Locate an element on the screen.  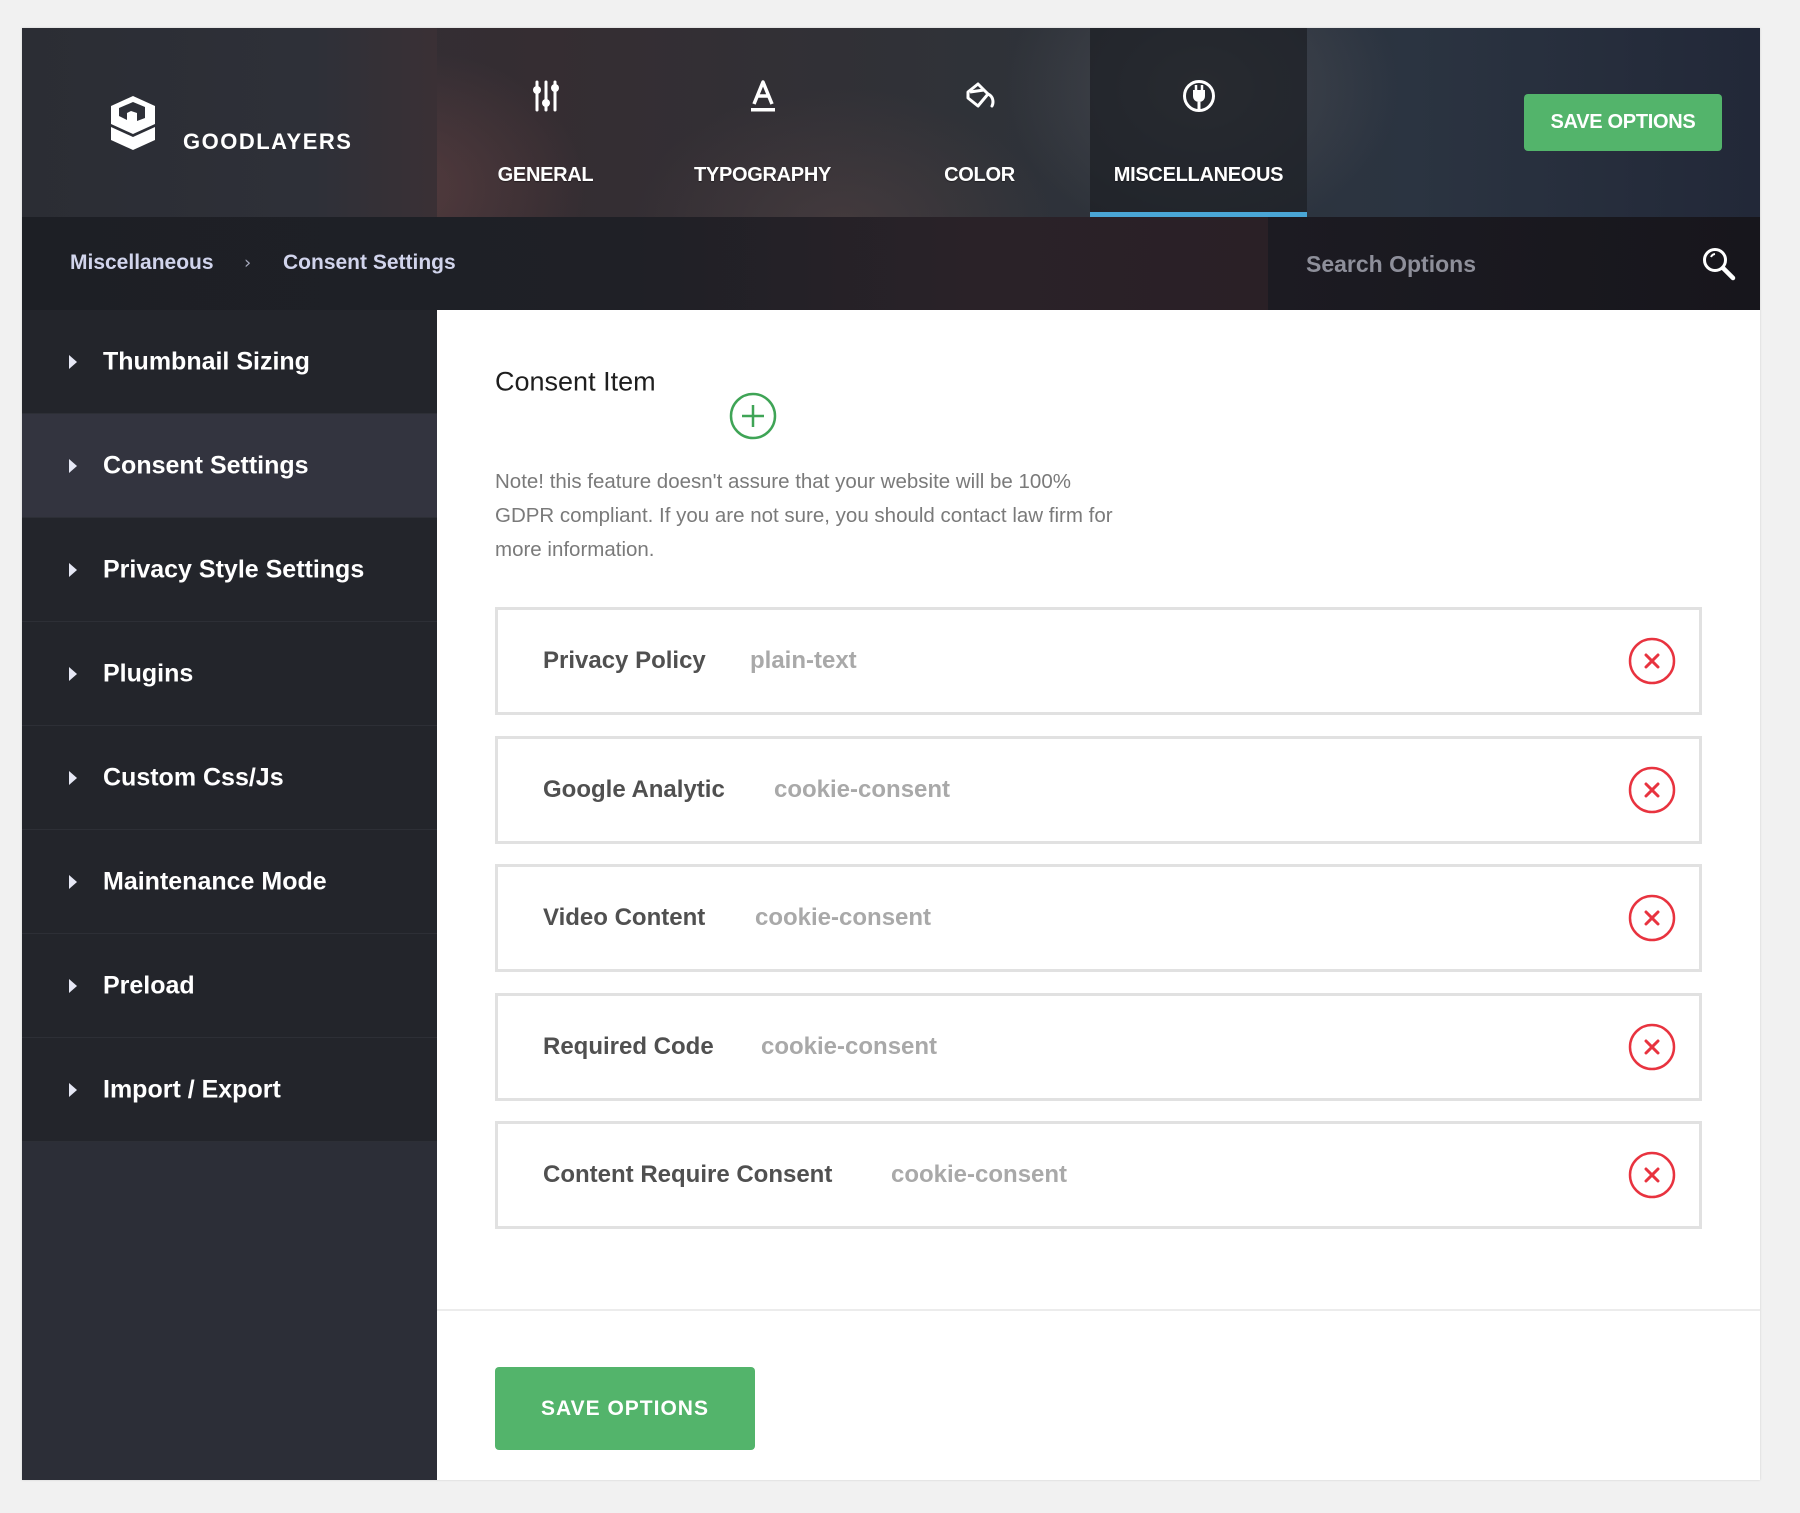
consent-item: Privacy Policy plain-text is located at coordinates (1098, 661).